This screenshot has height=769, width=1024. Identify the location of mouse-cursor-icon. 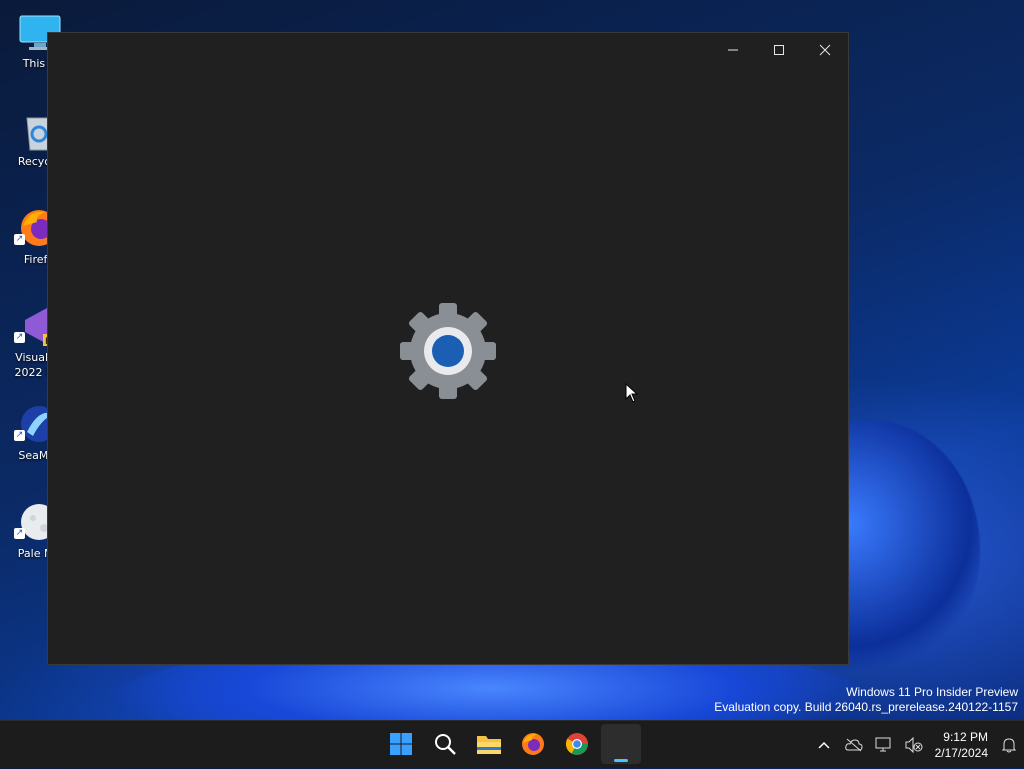
(632, 393).